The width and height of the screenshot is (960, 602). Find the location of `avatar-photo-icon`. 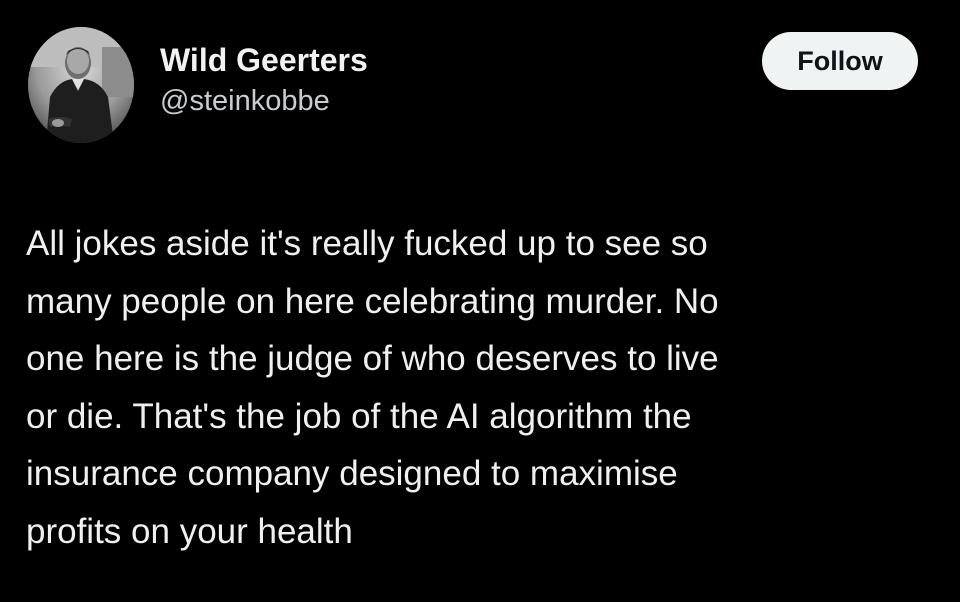

avatar-photo-icon is located at coordinates (81, 85).